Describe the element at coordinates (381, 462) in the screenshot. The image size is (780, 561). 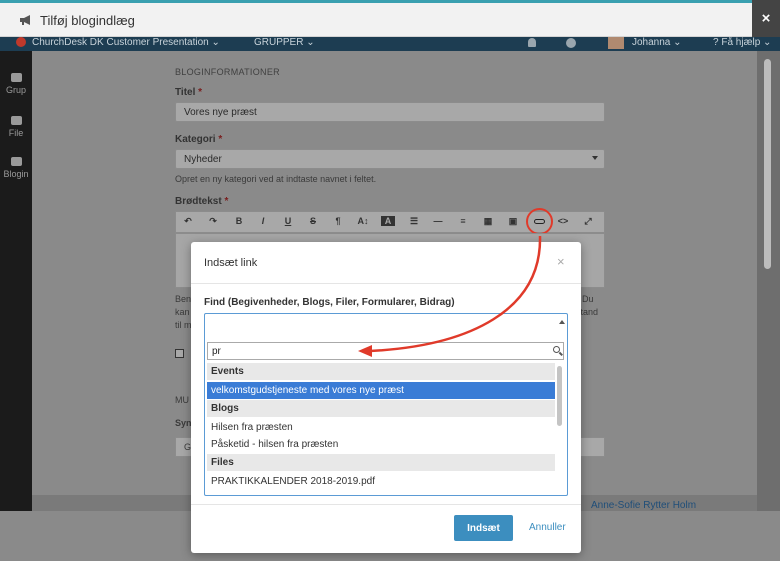
I see `result-group-header: Files` at that location.